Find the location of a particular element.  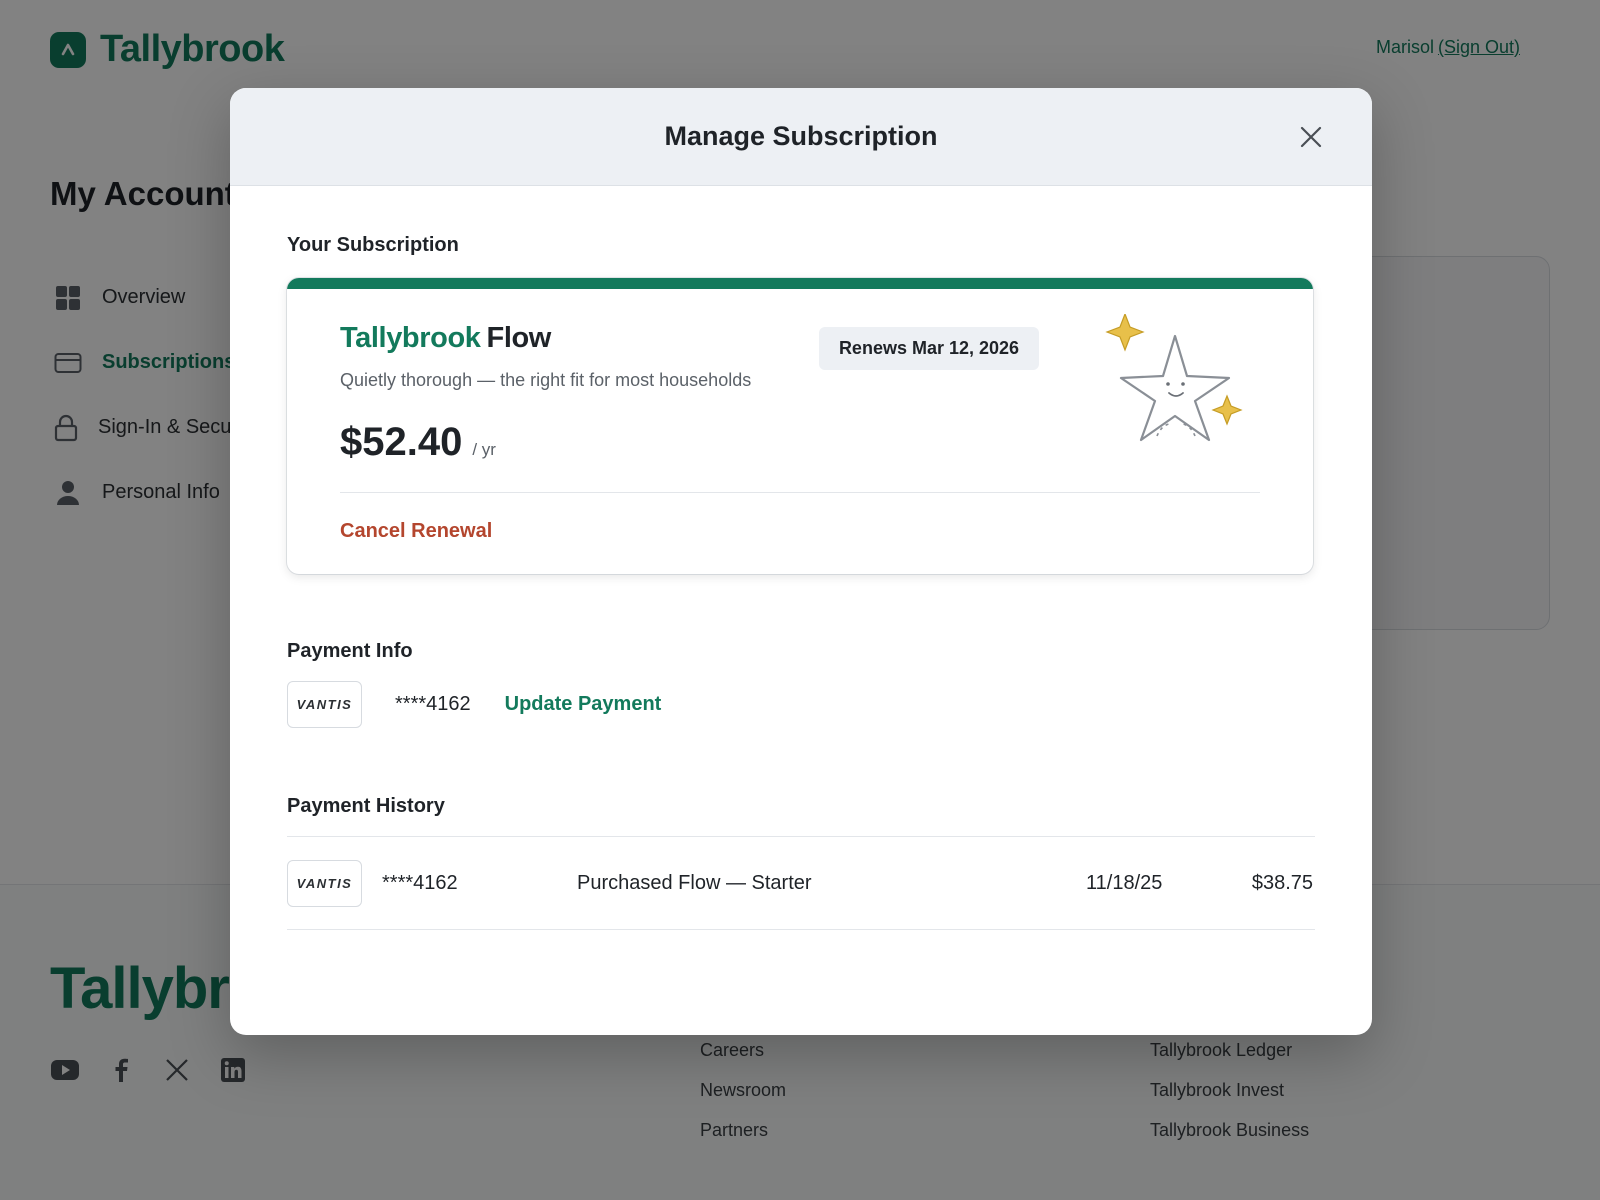

update-payment-link: Update Payment is located at coordinates (583, 704).